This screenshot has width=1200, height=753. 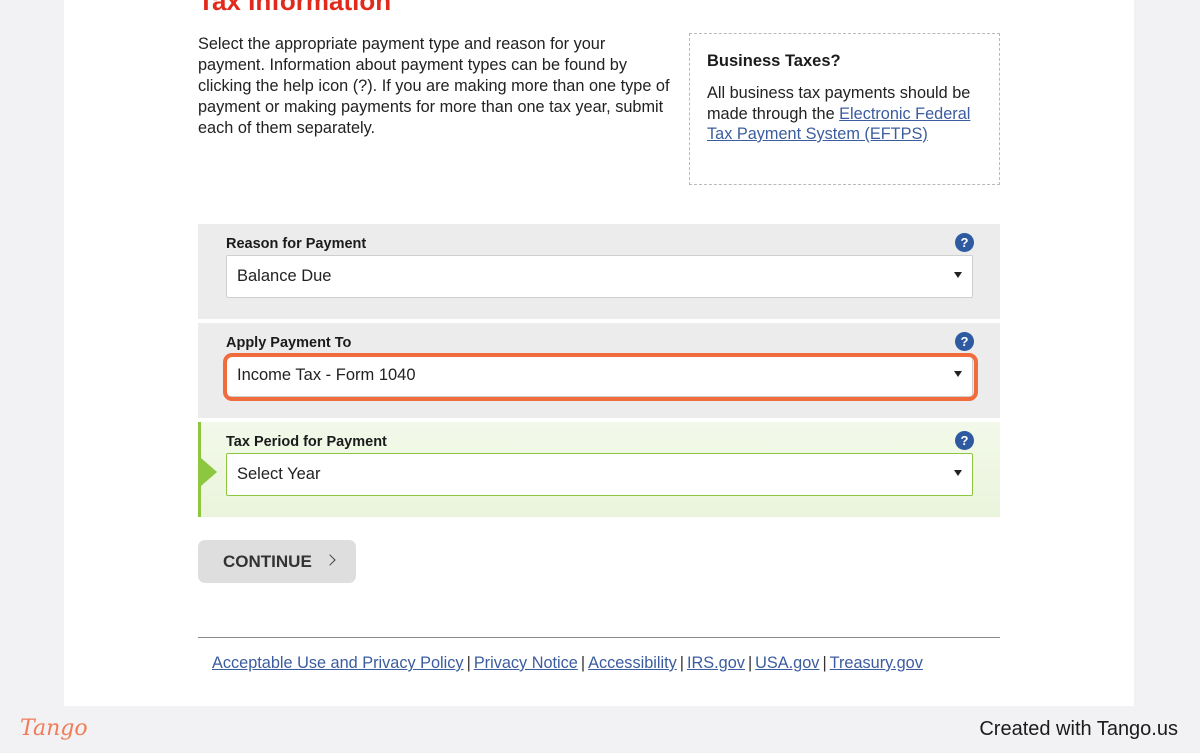 I want to click on business-taxes-title: Business Taxes?, so click(x=774, y=61).